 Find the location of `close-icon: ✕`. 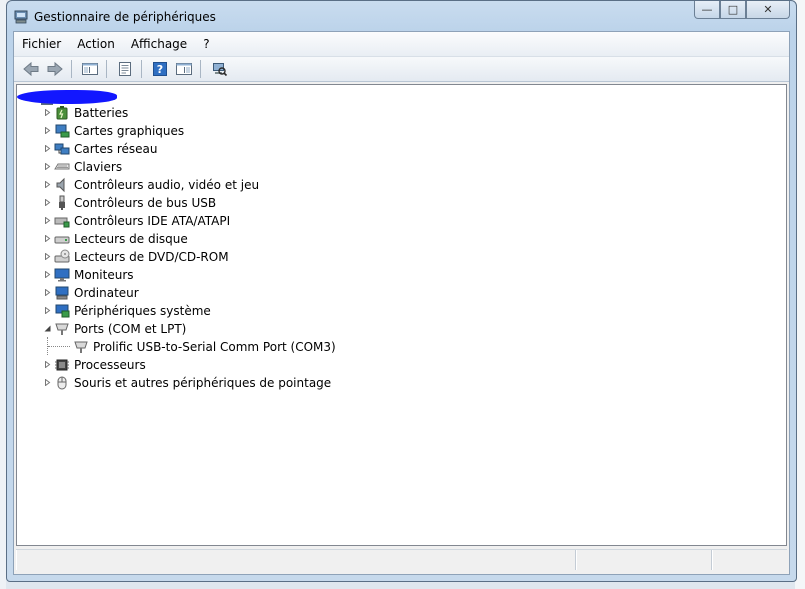

close-icon: ✕ is located at coordinates (768, 9).